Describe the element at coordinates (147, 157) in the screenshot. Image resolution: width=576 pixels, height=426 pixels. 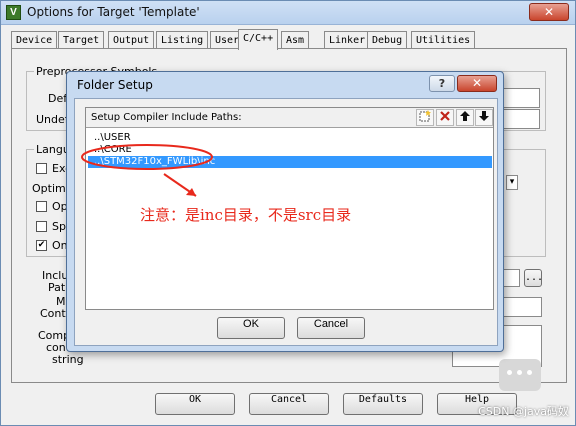
I see `highlight-ellipse` at that location.